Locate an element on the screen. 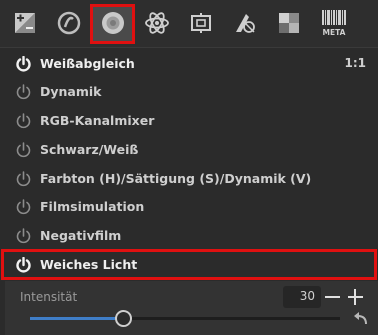  locallab-icon is located at coordinates (289, 23).